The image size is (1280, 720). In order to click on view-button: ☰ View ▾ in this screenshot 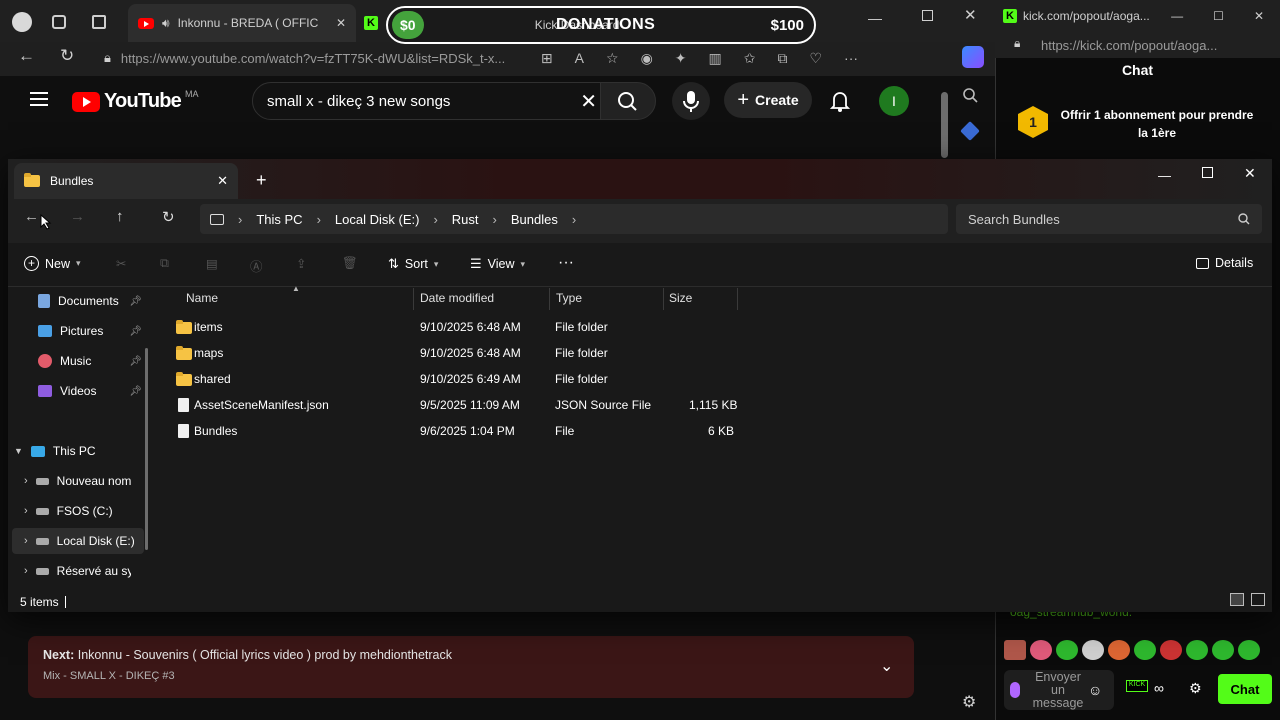, I will do `click(497, 264)`.